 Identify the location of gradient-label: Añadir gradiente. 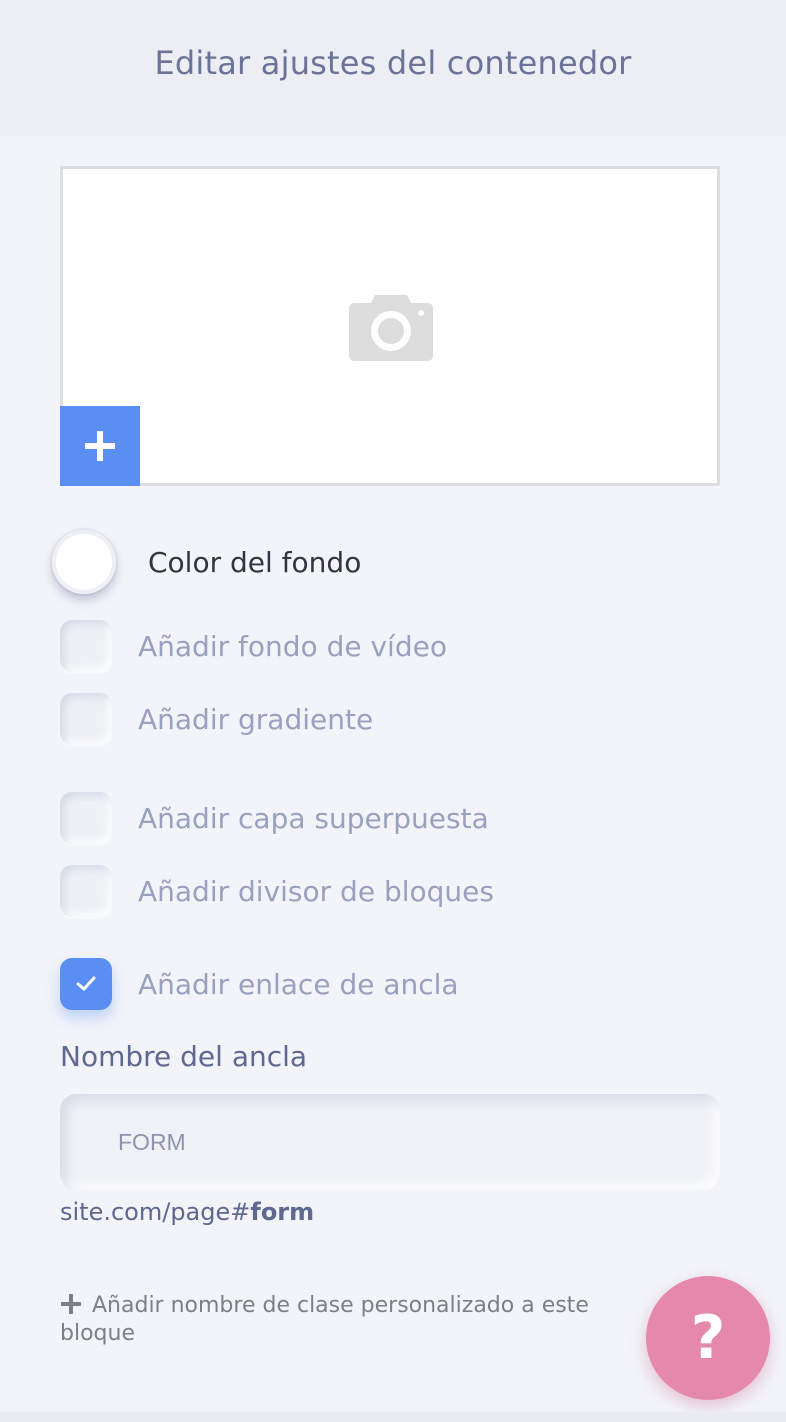
(256, 719).